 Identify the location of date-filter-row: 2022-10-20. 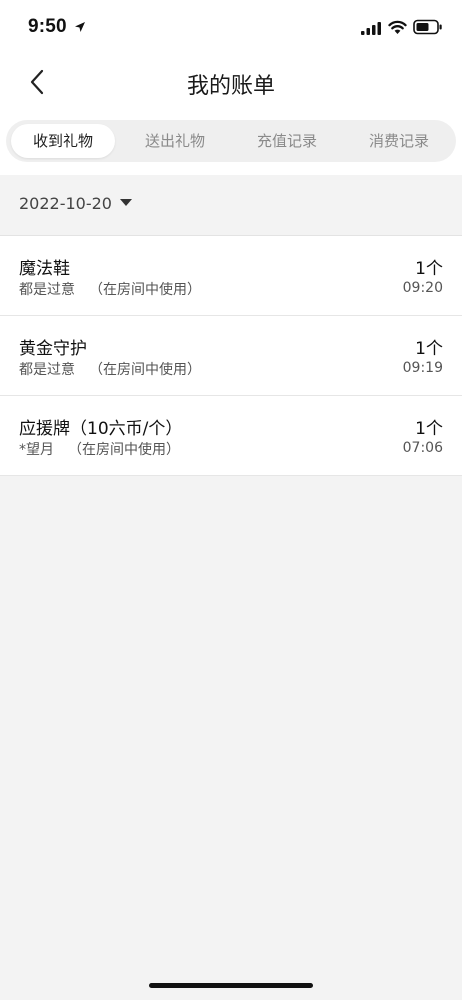
(231, 205).